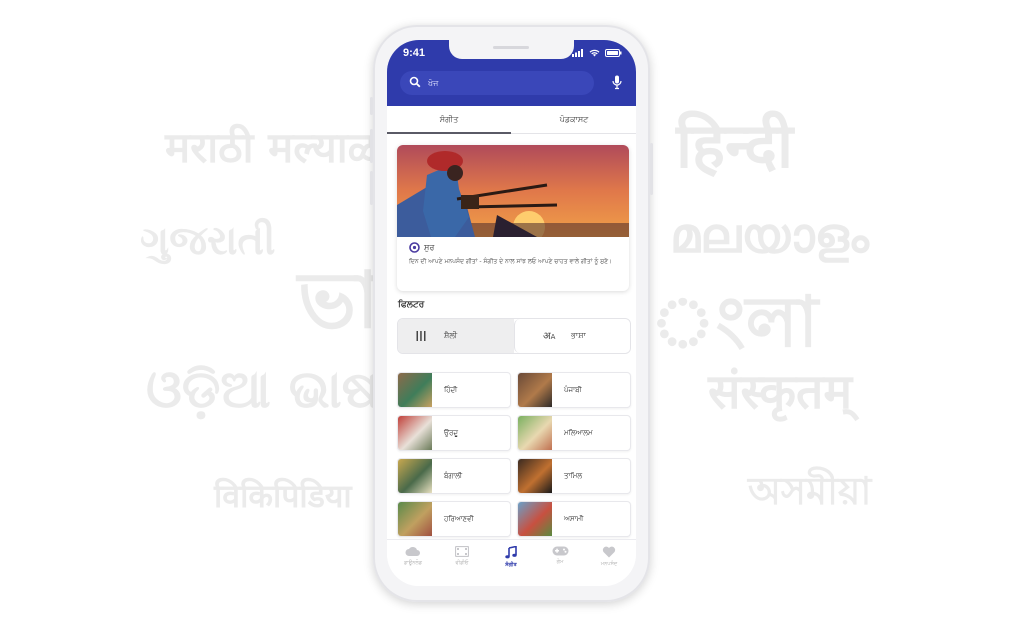 This screenshot has height=628, width=1024. I want to click on speaker-grill, so click(511, 47).